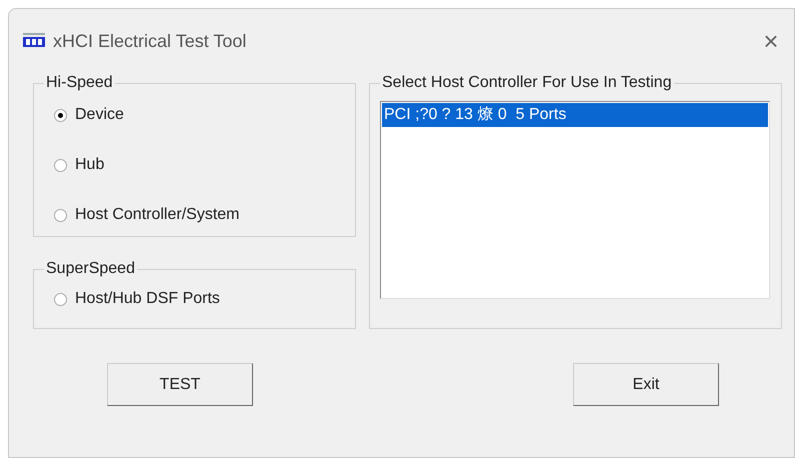 The image size is (795, 458). What do you see at coordinates (157, 215) in the screenshot?
I see `radio-label: Host Controller/System` at bounding box center [157, 215].